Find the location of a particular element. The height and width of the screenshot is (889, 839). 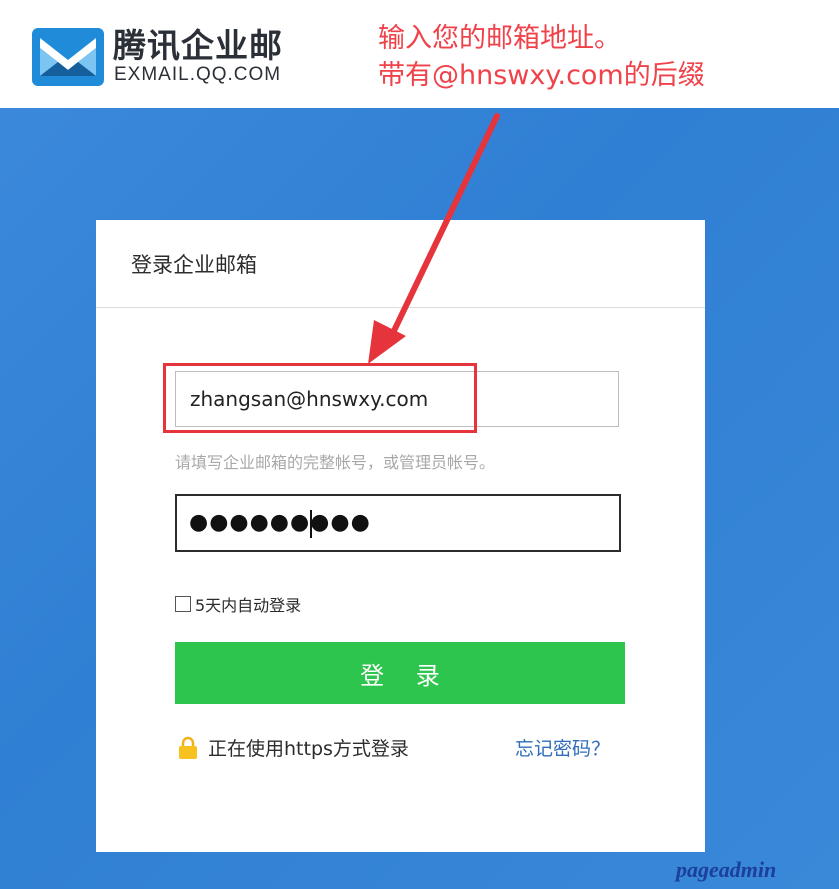

password-input: ●●●●●●●●● is located at coordinates (398, 523).